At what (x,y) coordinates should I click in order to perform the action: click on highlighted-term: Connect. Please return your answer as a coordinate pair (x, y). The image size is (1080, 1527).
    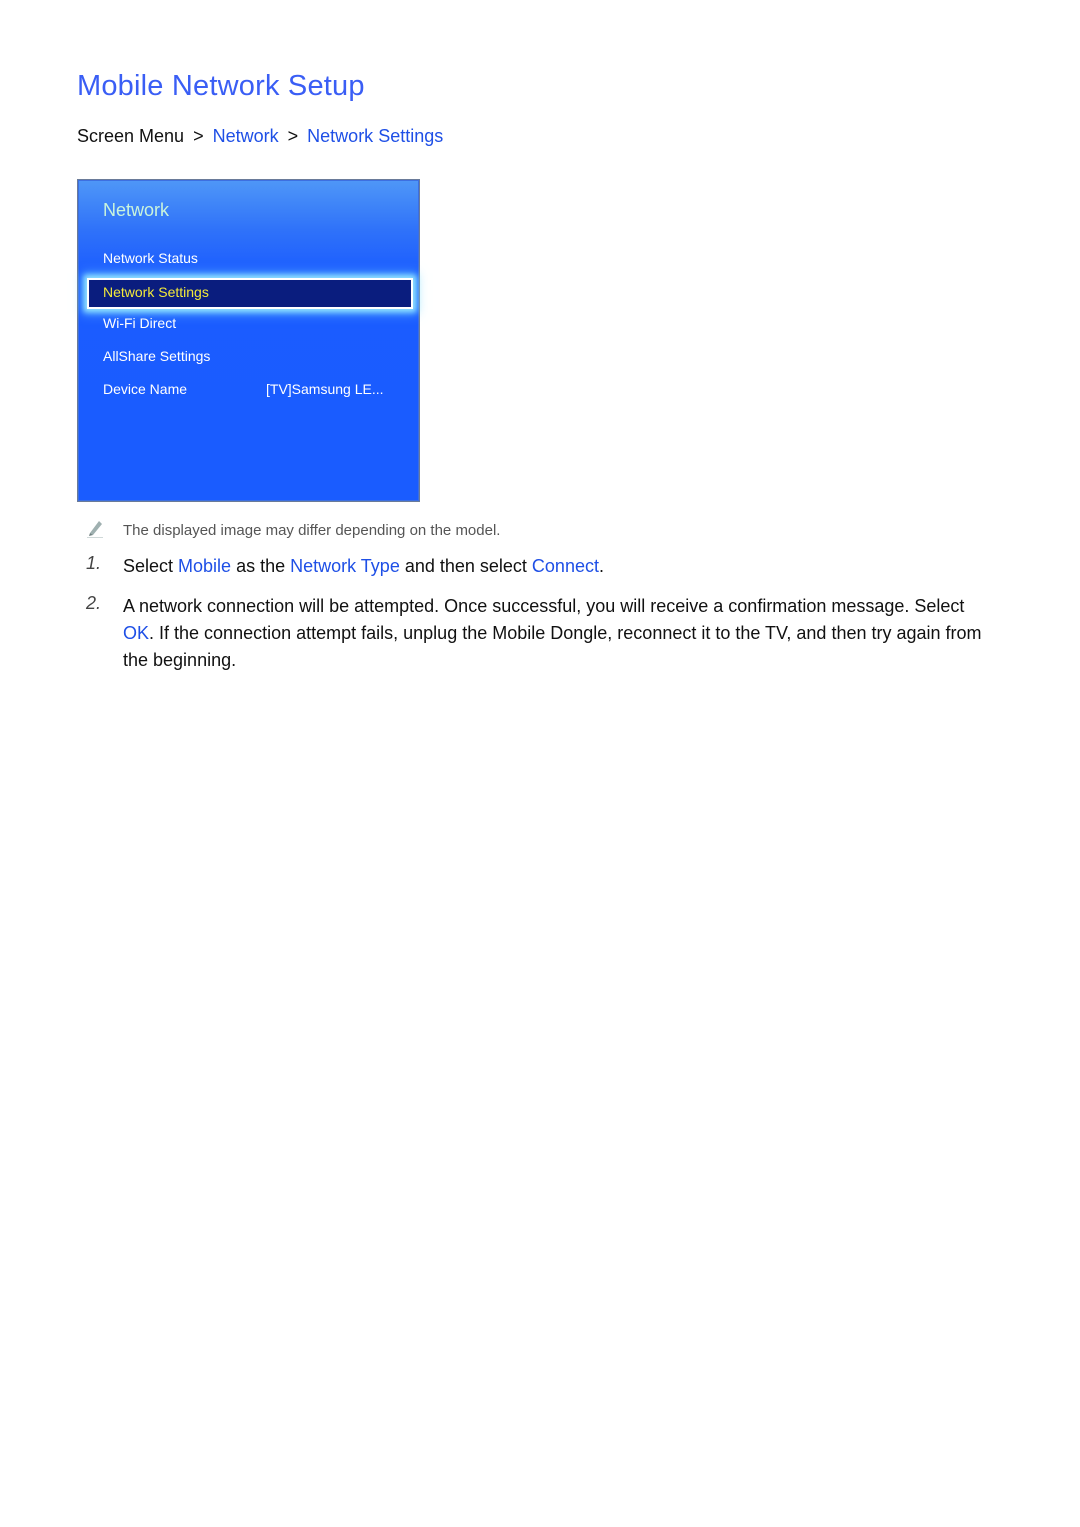
    Looking at the image, I should click on (565, 566).